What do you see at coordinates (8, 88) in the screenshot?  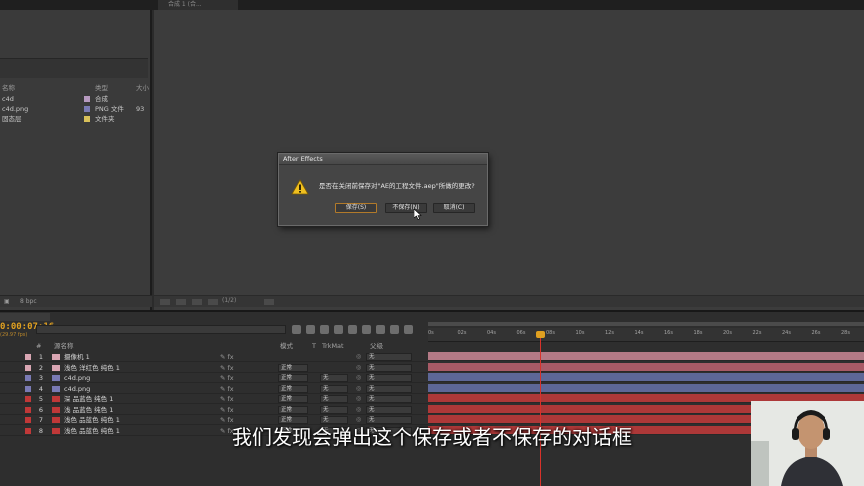 I see `project-col-name: 名称` at bounding box center [8, 88].